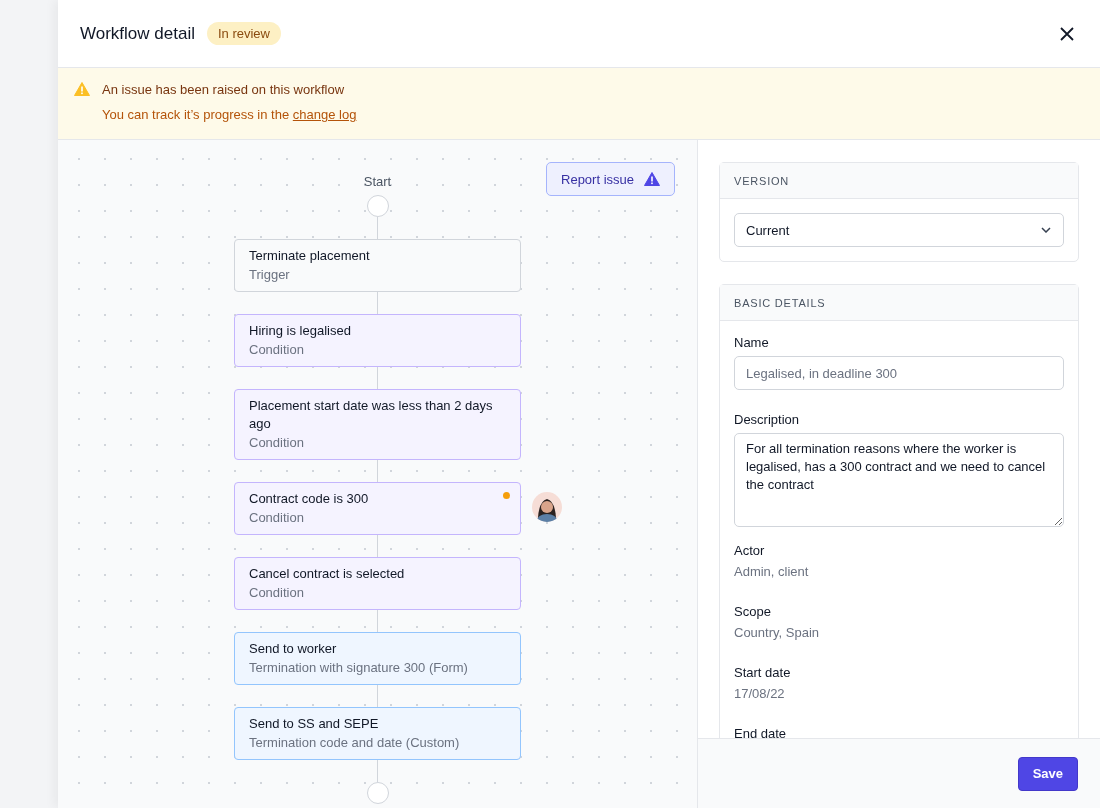 The height and width of the screenshot is (808, 1100). I want to click on workflow-node: Placement start date was less than 2 days ago Condition, so click(377, 424).